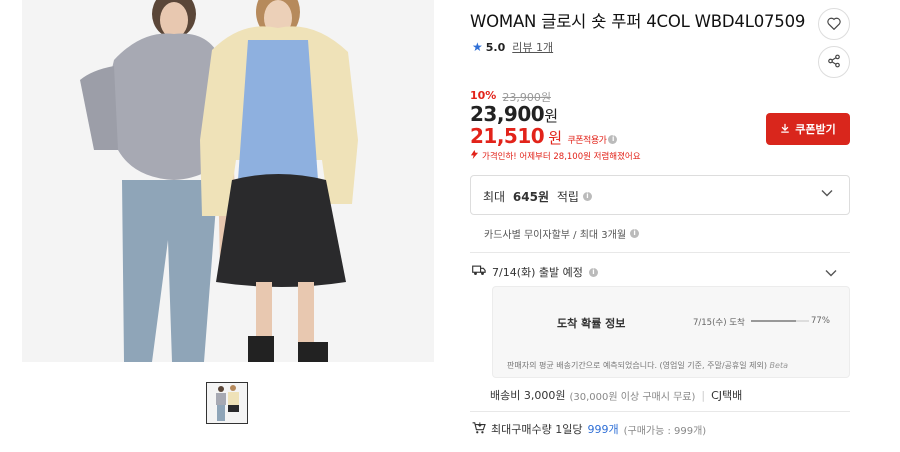 The image size is (900, 452). Describe the element at coordinates (632, 397) in the screenshot. I see `shipping-fee-condition: (30,000원 이상 구매시 무료)` at that location.